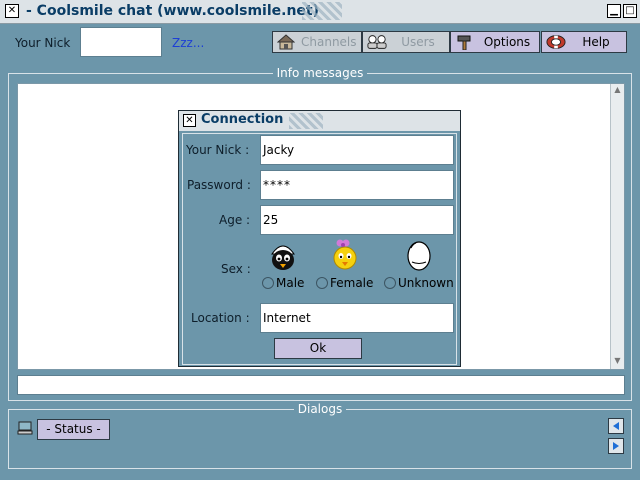 The image size is (640, 480). I want to click on sex-field-label: Sex :, so click(236, 269).